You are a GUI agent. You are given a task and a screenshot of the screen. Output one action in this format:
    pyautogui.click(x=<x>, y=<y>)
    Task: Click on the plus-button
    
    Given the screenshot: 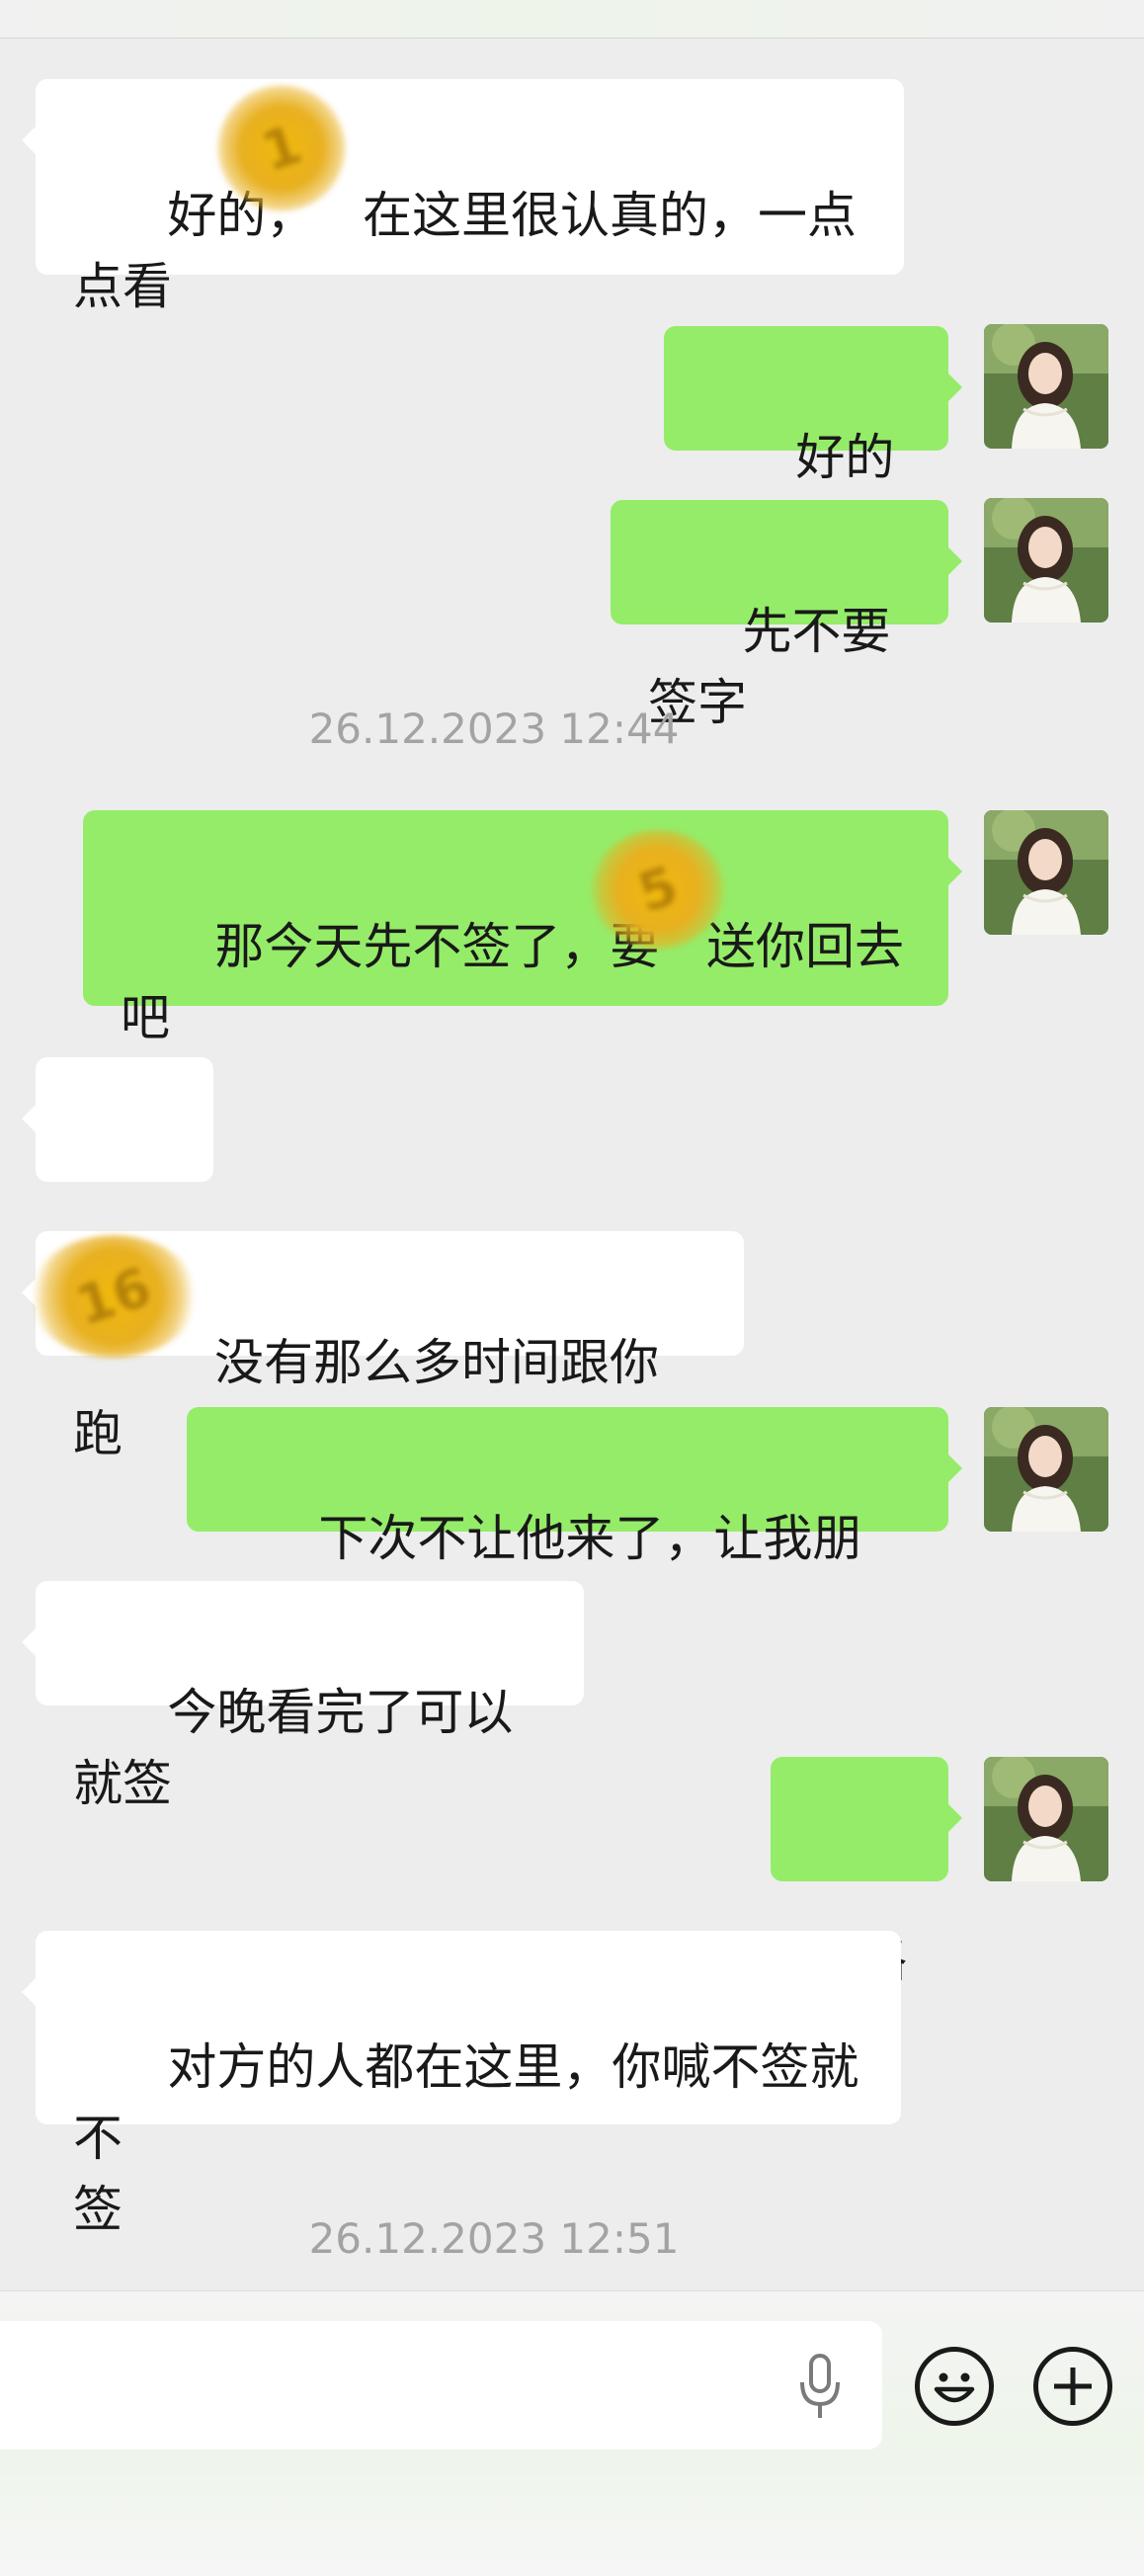 What is the action you would take?
    pyautogui.click(x=1072, y=2386)
    